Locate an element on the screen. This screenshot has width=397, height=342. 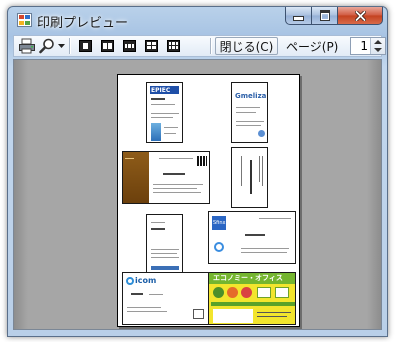
card-7-logo-mark is located at coordinates (130, 281).